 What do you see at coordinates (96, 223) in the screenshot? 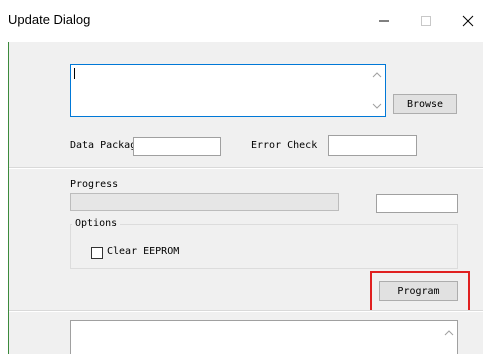
I see `options-group-title: Options` at bounding box center [96, 223].